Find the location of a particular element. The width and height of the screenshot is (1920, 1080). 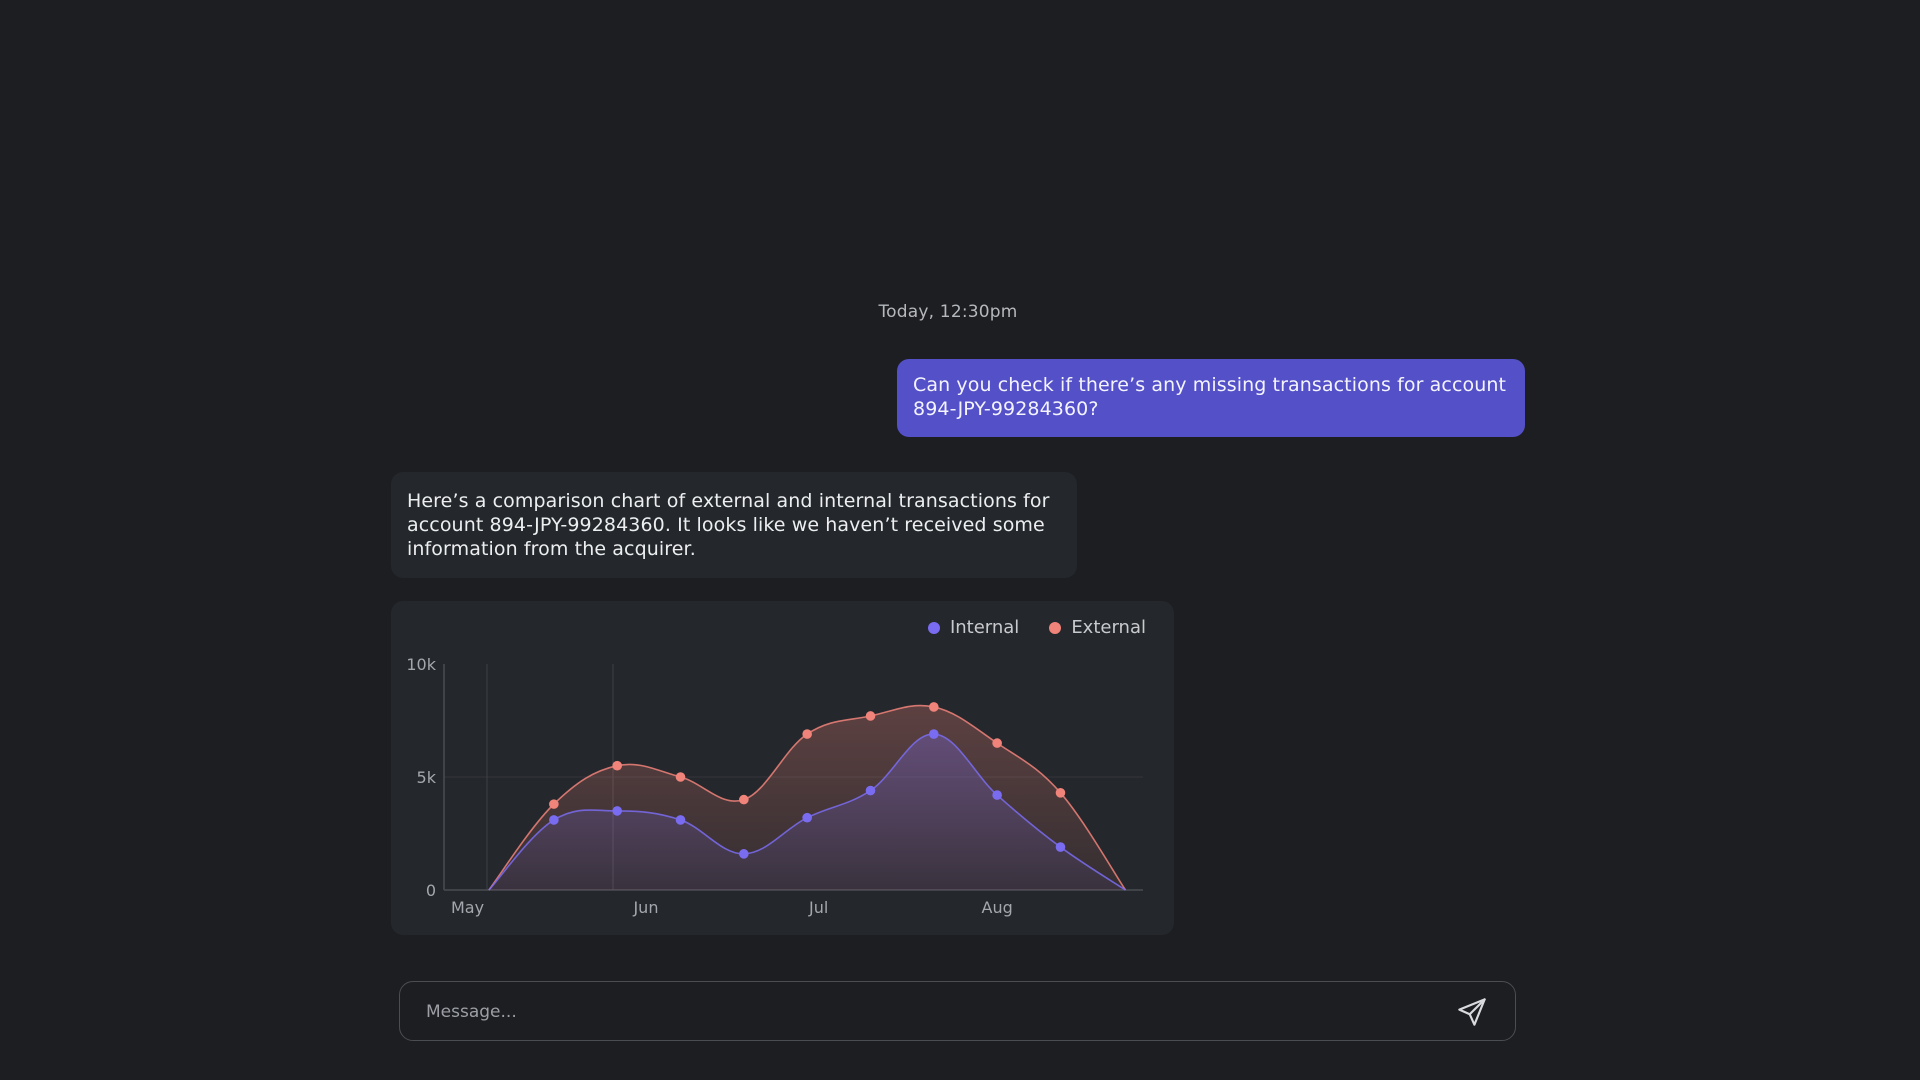

send-button is located at coordinates (1472, 1012).